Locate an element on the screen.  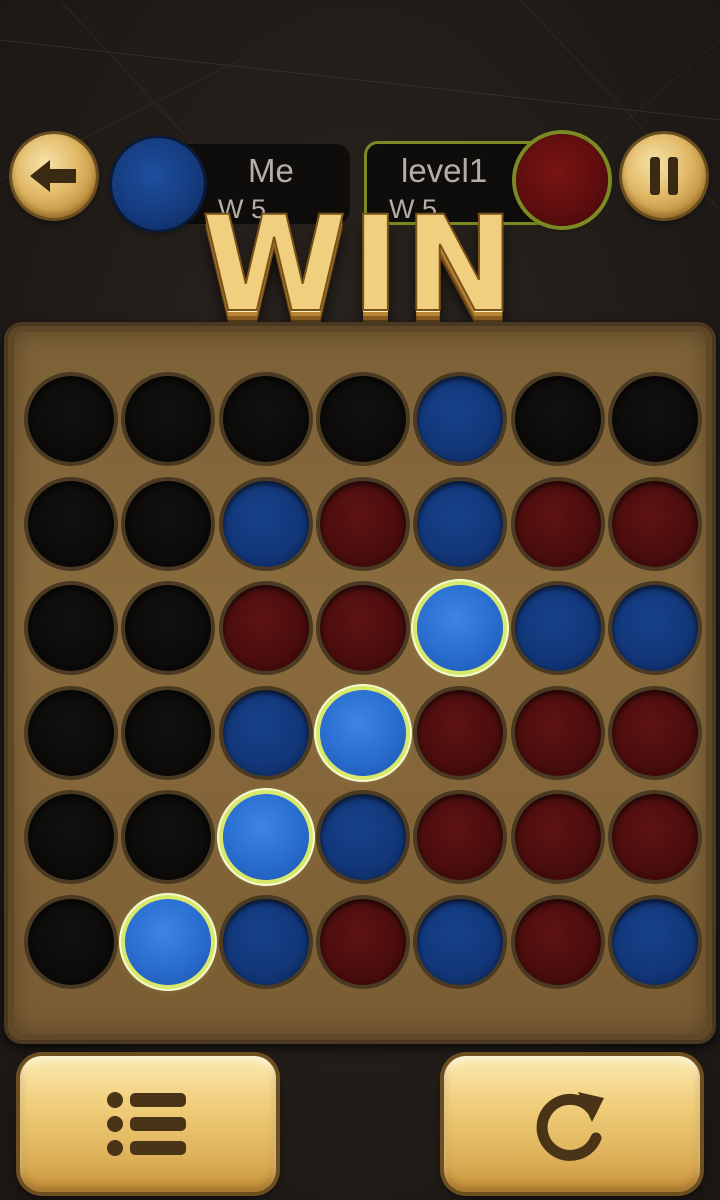
restart-icon is located at coordinates (570, 1126).